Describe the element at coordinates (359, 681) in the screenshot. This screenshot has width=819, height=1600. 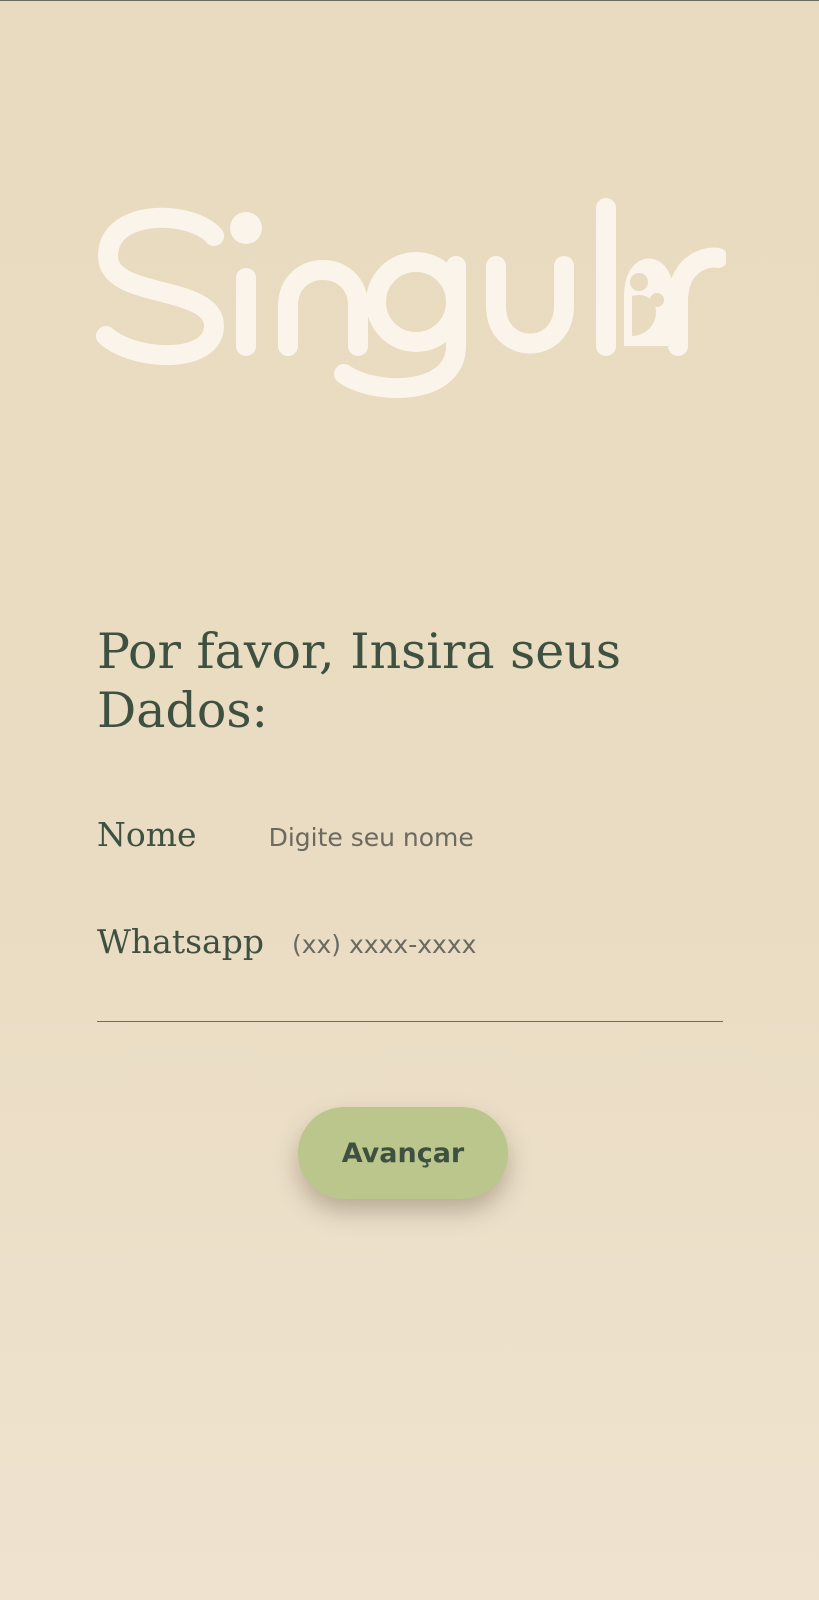
I see `form-title: Por favor, Insira seus Dados:` at that location.